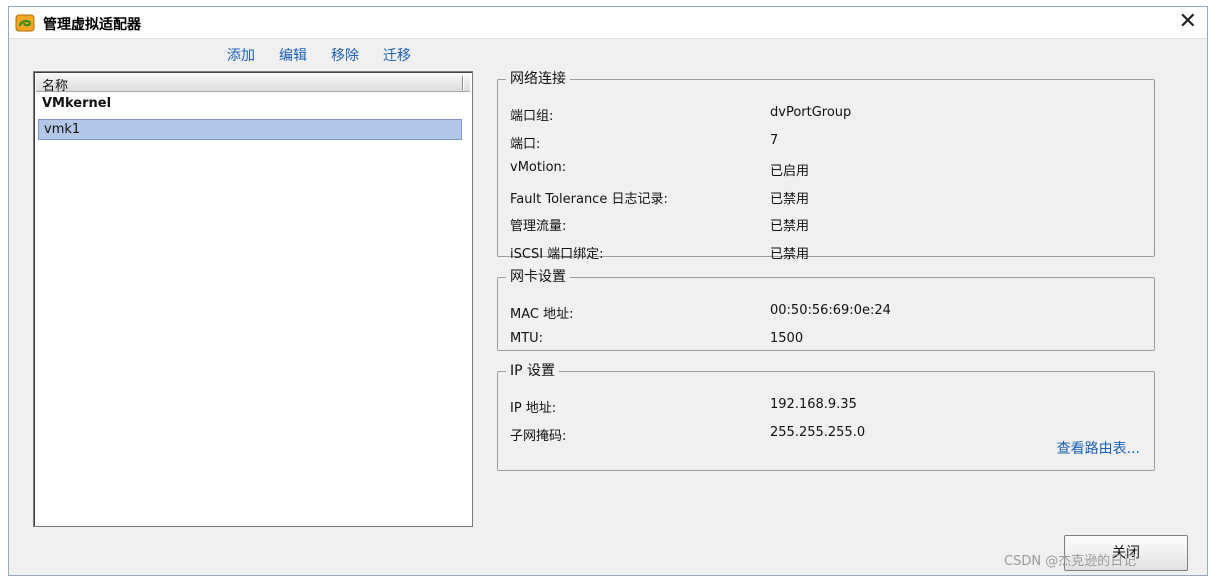  I want to click on title-bar: 管理虚拟适配器 ✕, so click(608, 23).